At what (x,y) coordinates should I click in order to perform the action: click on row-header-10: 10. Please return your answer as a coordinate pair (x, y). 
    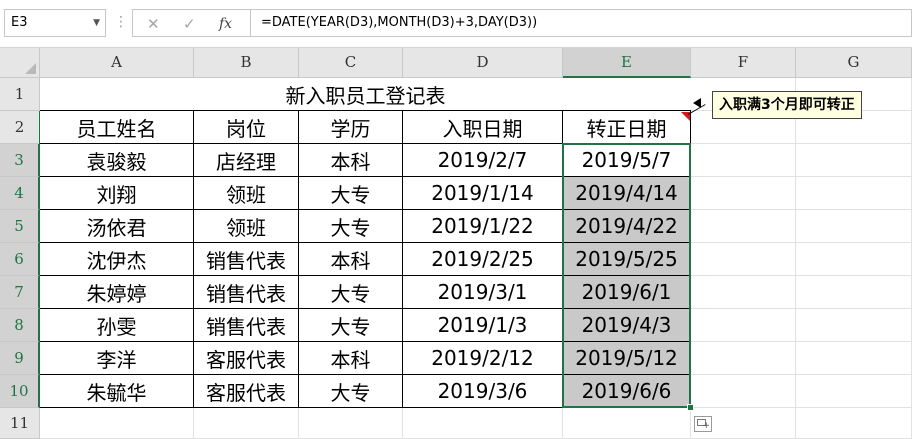
    Looking at the image, I should click on (20, 391).